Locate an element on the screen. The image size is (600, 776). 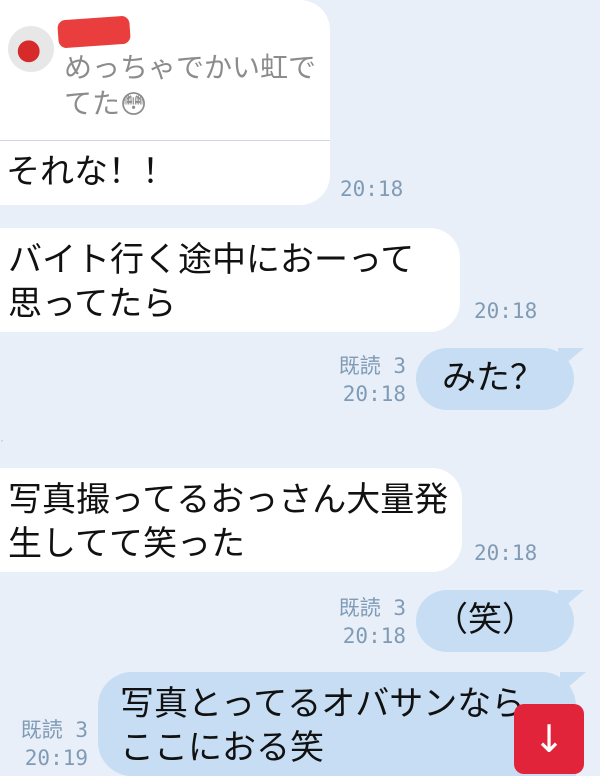
quoted-text: めっちゃでかい虹でてた😳 is located at coordinates (194, 86).